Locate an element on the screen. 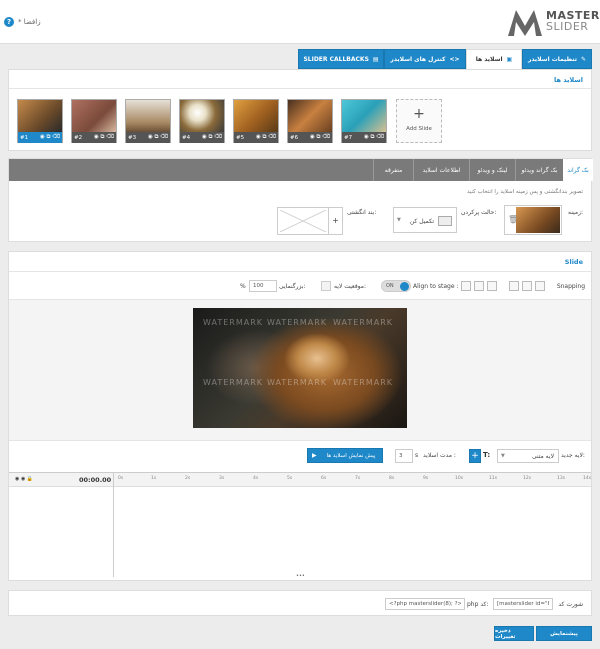 The width and height of the screenshot is (600, 649). slide-thumb-1: #1 ◉ ⧉ ⌫ is located at coordinates (40, 121).